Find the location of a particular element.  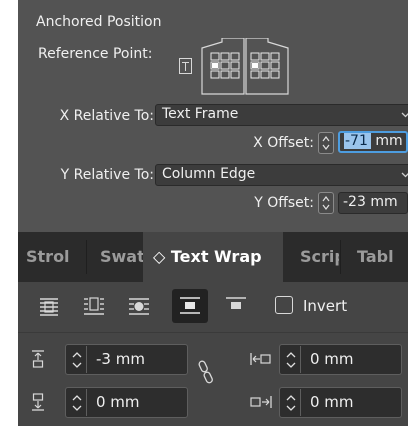

section-divider is located at coordinates (213, 332).